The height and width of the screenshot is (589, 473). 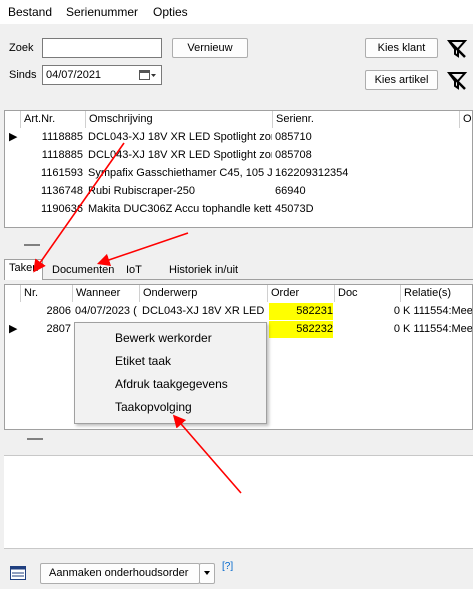 I want to click on cell-serienr: 162209312354, so click(x=312, y=173).